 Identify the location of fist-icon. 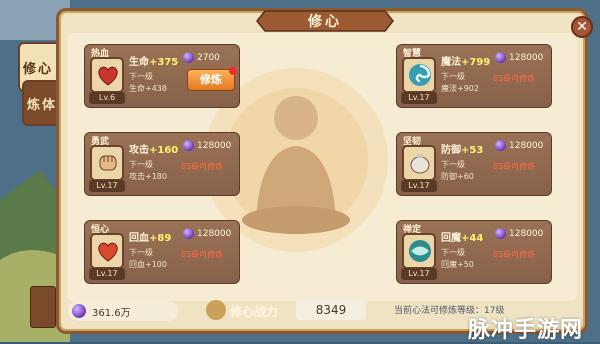
(108, 163).